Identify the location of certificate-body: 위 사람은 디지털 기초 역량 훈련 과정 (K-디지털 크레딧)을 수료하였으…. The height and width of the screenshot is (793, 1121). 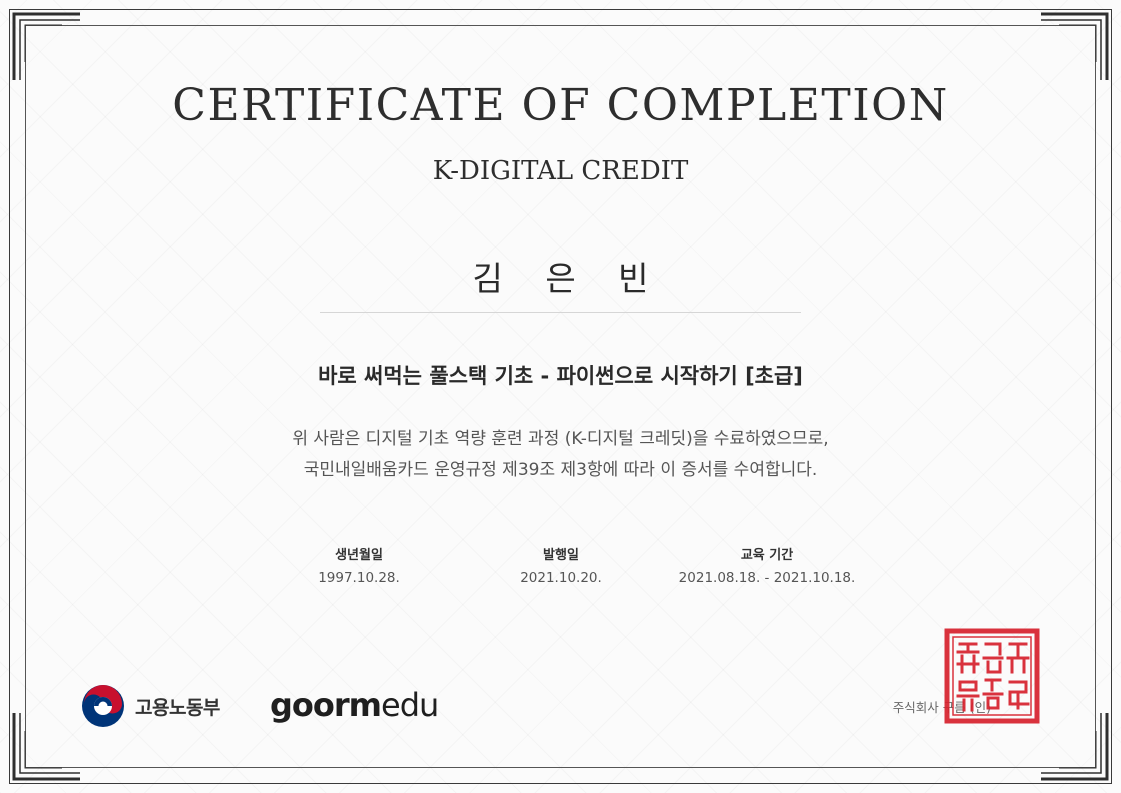
(560, 455).